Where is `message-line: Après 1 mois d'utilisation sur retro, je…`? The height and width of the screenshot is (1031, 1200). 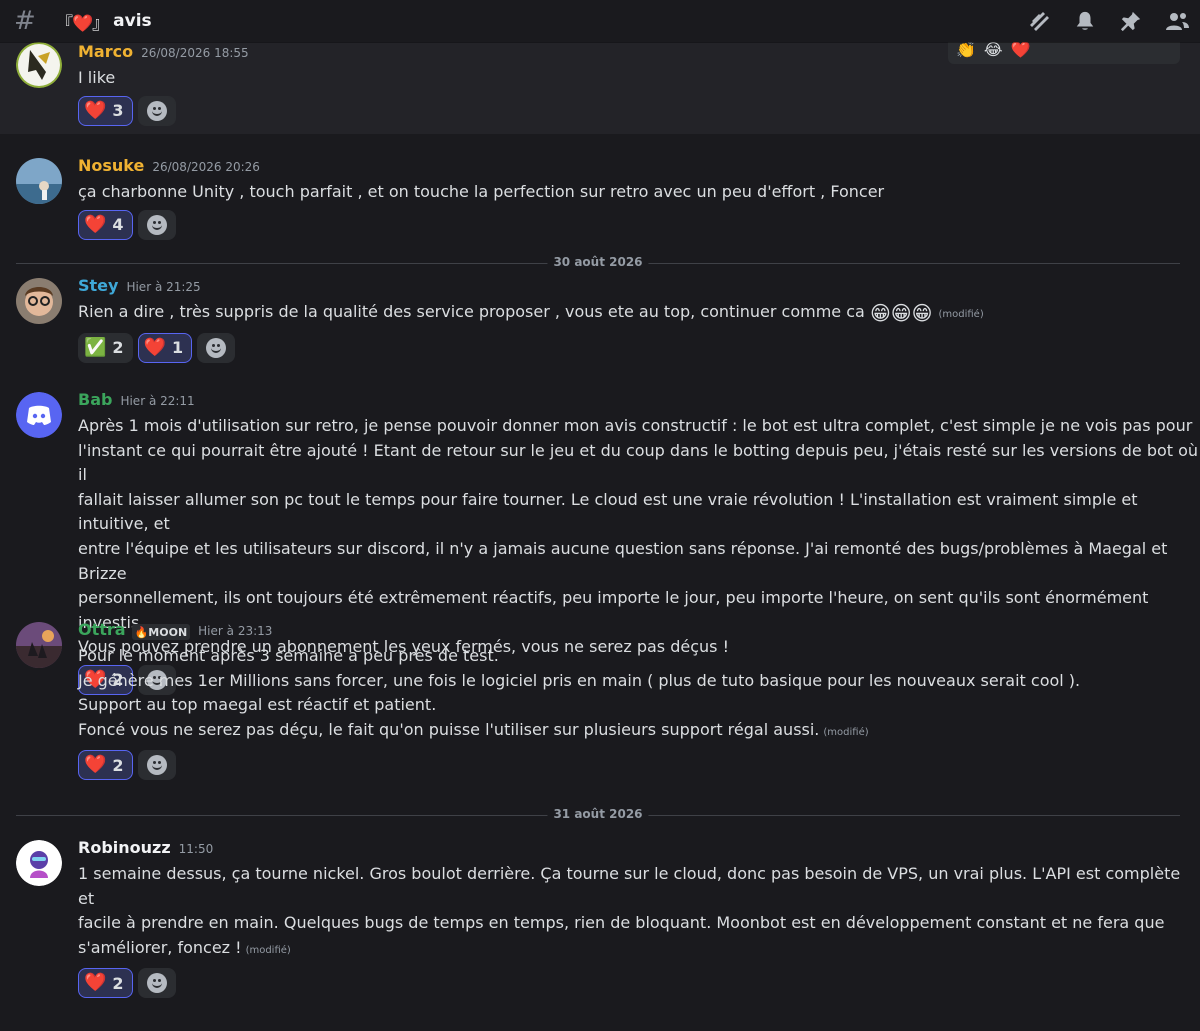 message-line: Après 1 mois d'utilisation sur retro, je… is located at coordinates (635, 425).